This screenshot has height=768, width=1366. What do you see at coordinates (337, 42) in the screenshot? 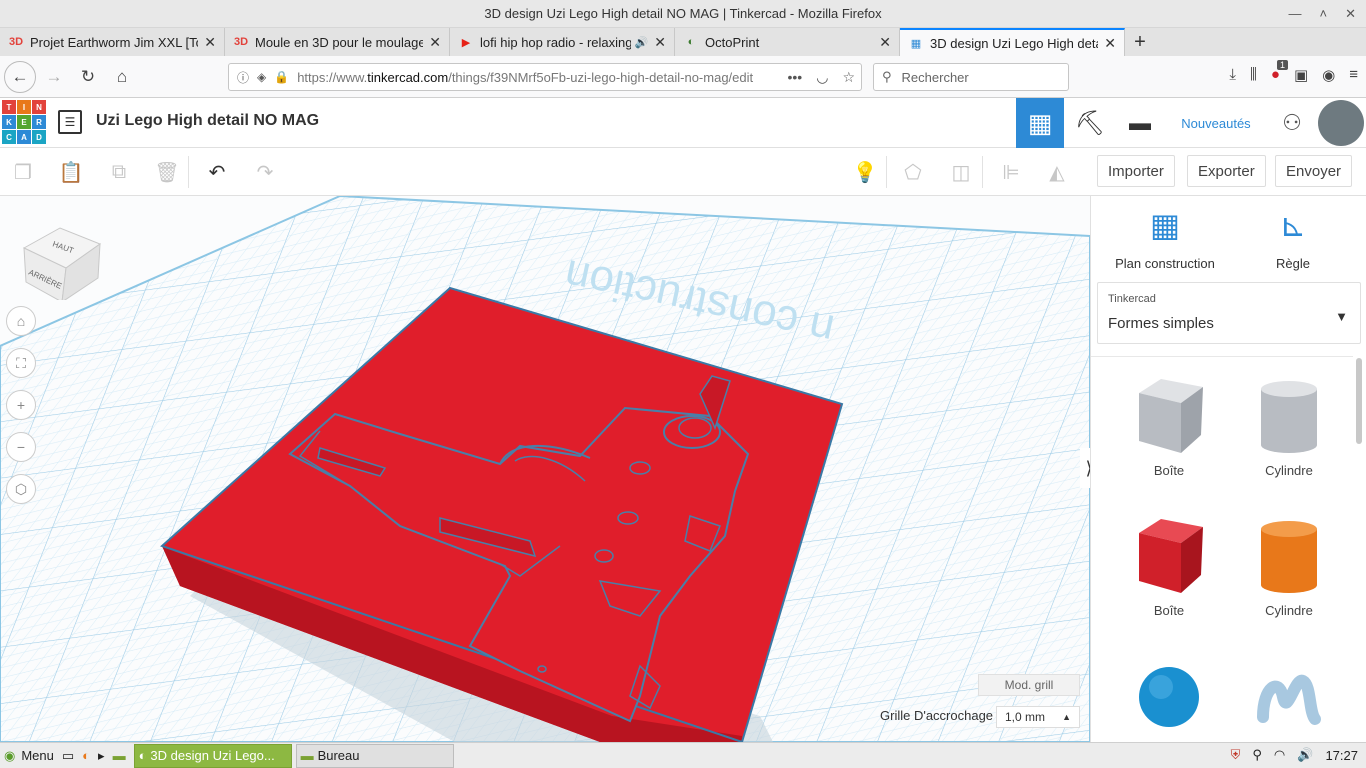
I see `tab-moule: 3D Moule en 3D pour le moulage ✕` at bounding box center [337, 42].